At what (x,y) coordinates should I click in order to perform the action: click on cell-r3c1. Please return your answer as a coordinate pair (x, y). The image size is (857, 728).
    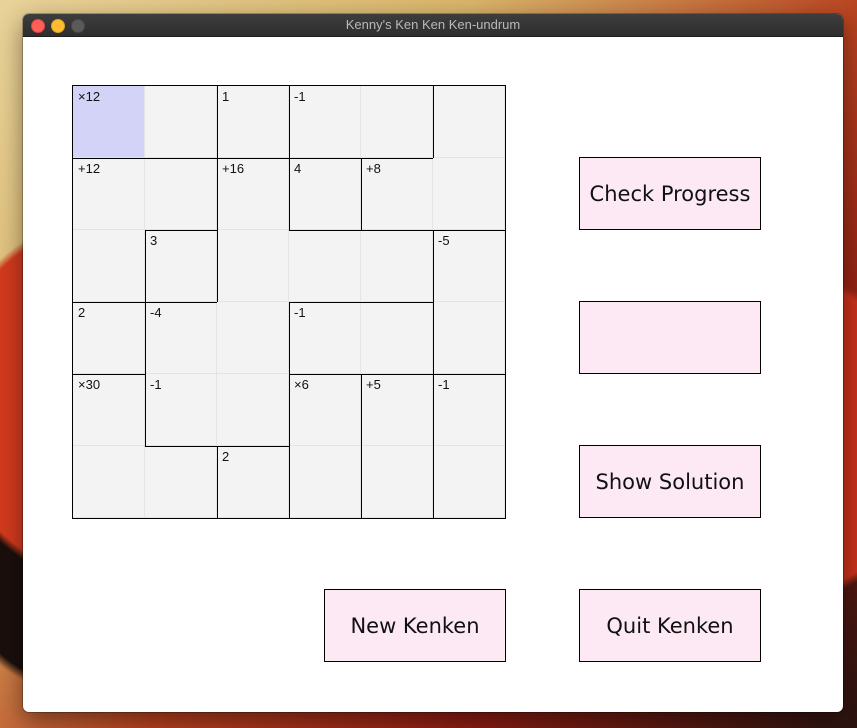
    Looking at the image, I should click on (109, 266).